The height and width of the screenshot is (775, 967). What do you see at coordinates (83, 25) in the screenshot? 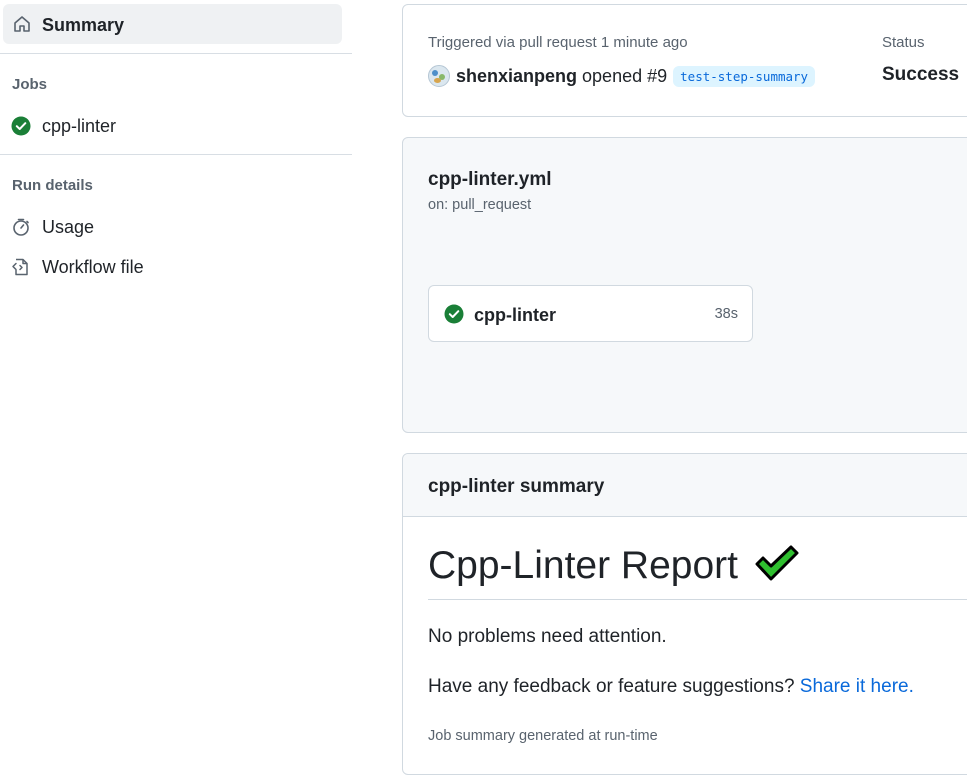
I see `sidebar-item-summary-label: Summary` at bounding box center [83, 25].